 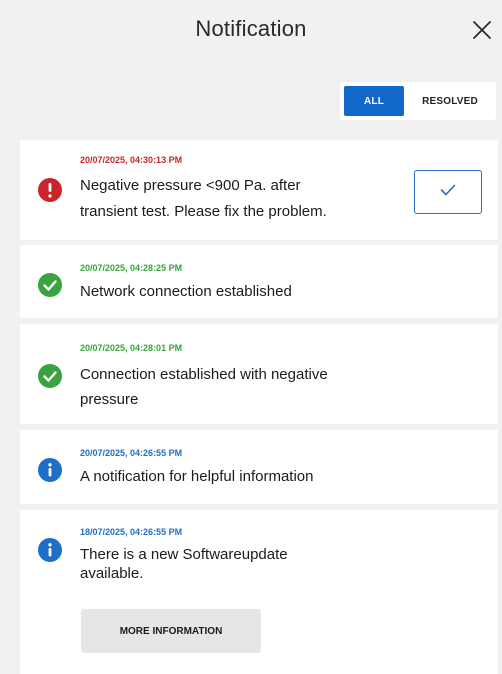 I want to click on resolve-button, so click(x=448, y=192).